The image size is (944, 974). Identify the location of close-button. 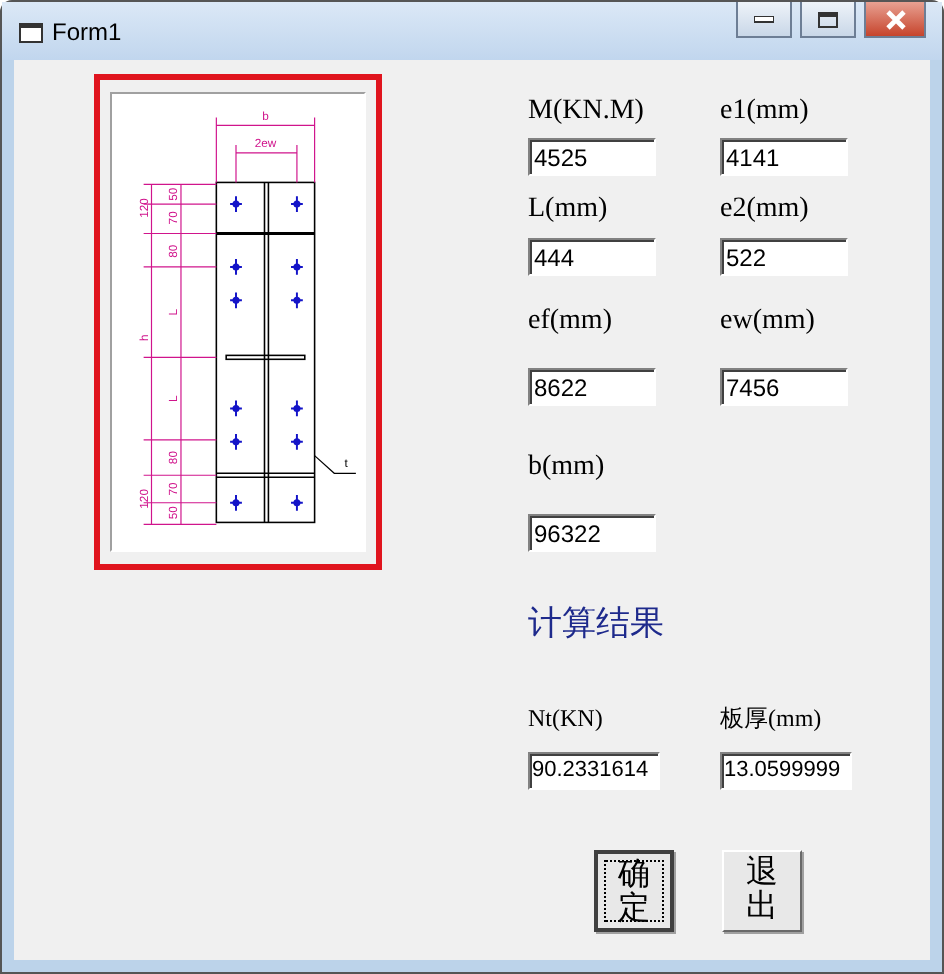
(895, 20).